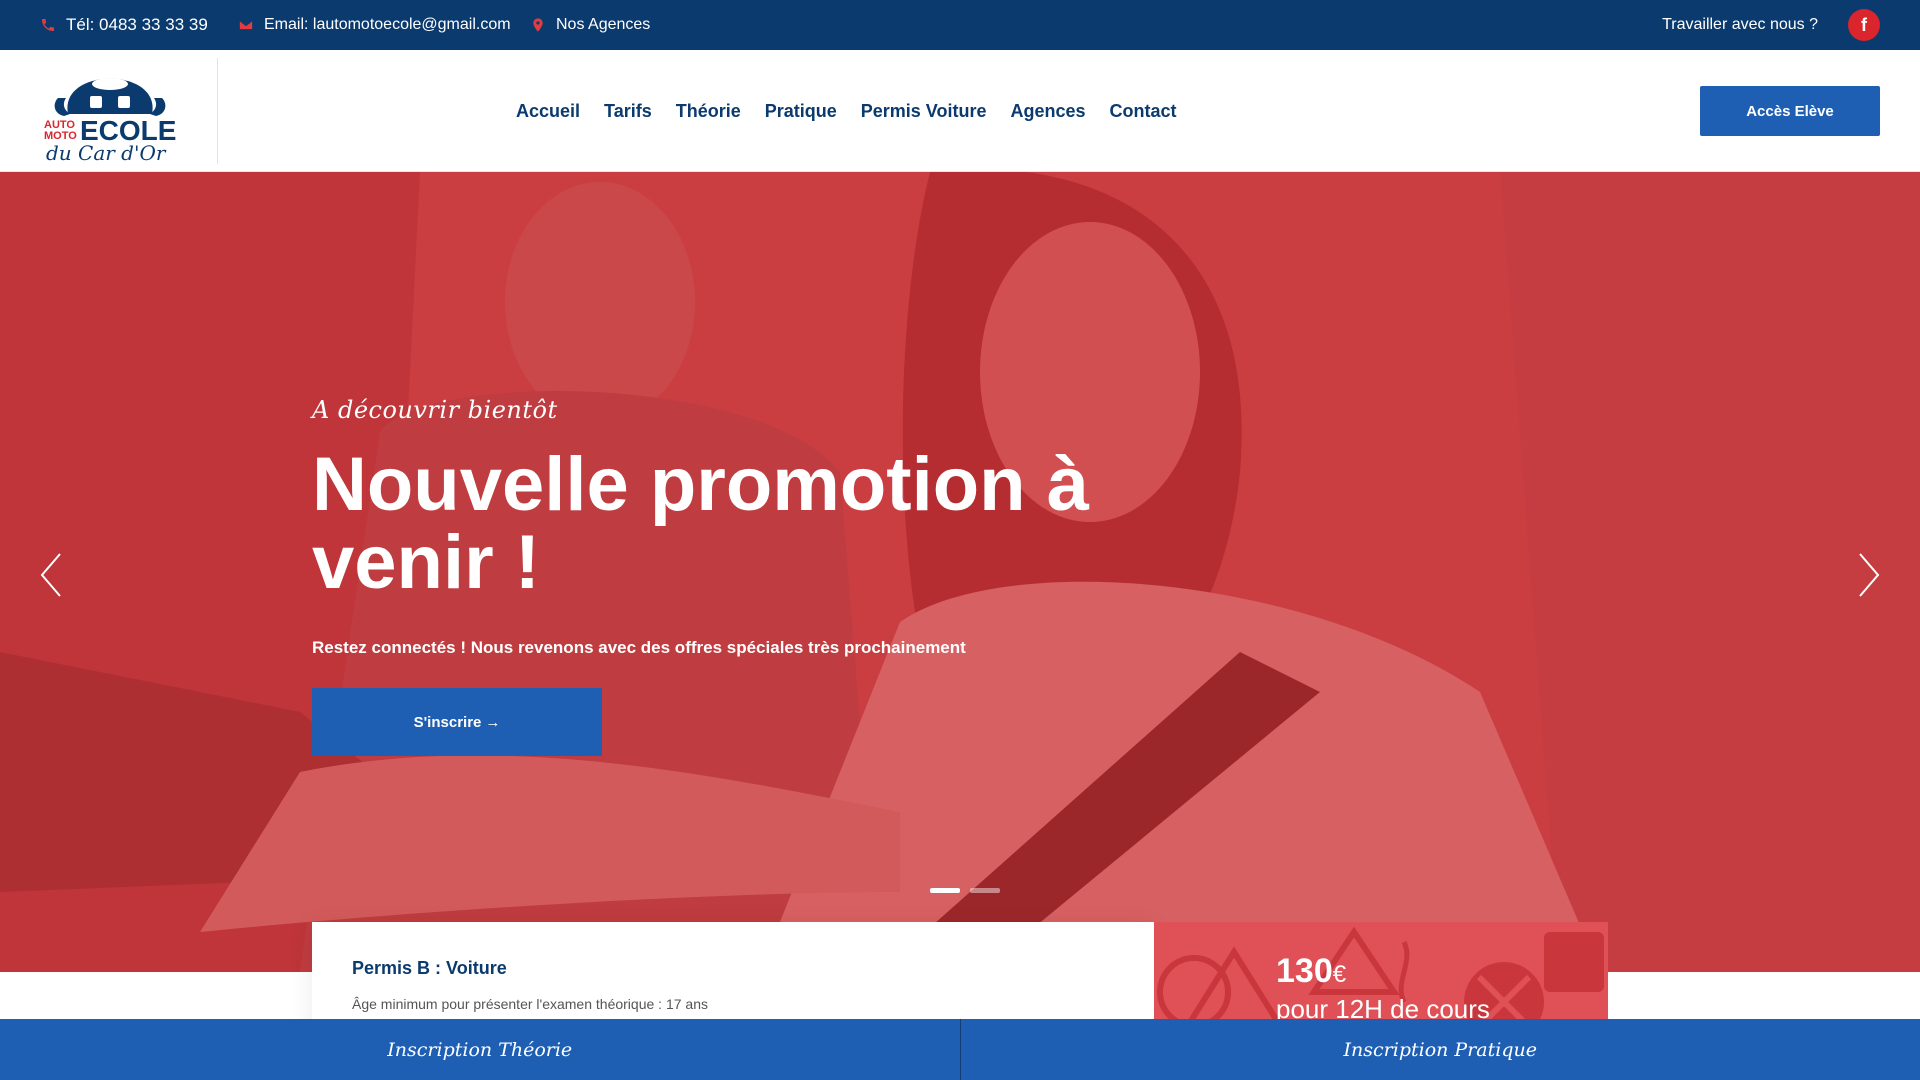 The image size is (1920, 1080). Describe the element at coordinates (110, 121) in the screenshot. I see `car-logo-icon: AUTO MOTO ECOLE du Car d'Or` at that location.